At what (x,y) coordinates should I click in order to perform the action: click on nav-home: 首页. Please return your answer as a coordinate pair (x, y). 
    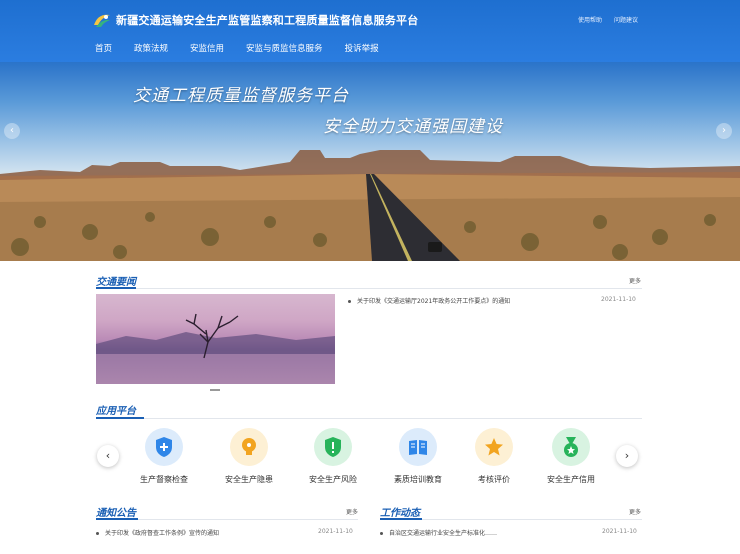
    Looking at the image, I should click on (103, 48).